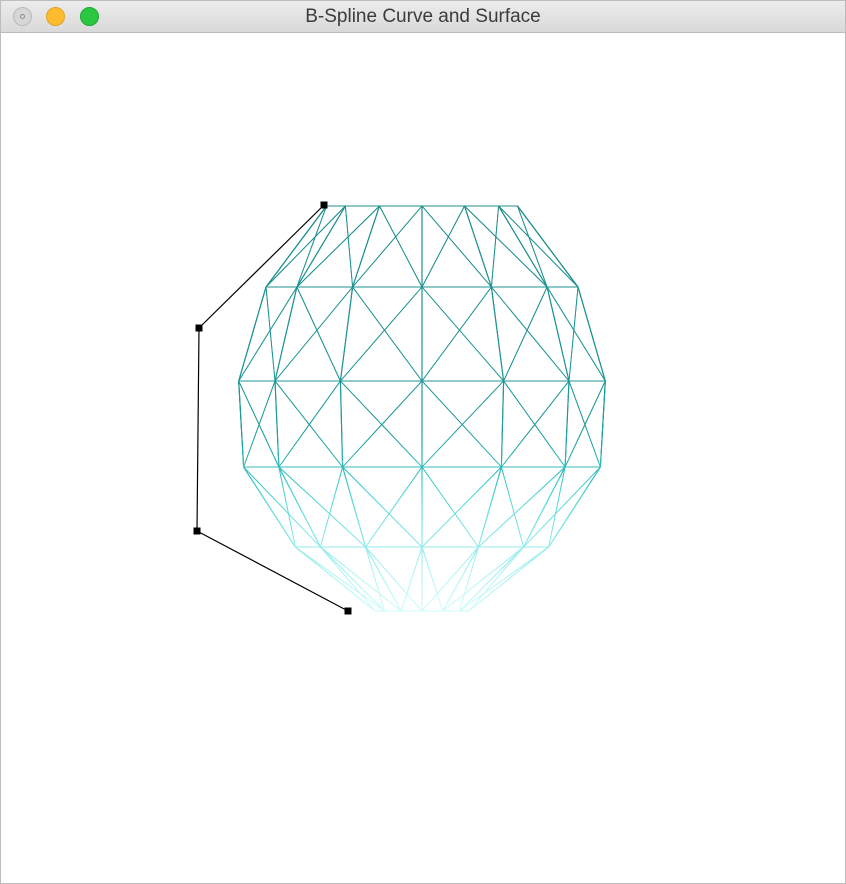 This screenshot has width=846, height=884. Describe the element at coordinates (426, 538) in the screenshot. I see `mesh-fade-overlay` at that location.